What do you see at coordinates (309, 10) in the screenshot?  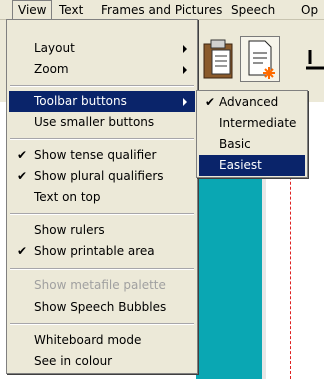 I see `menu-options: Op` at bounding box center [309, 10].